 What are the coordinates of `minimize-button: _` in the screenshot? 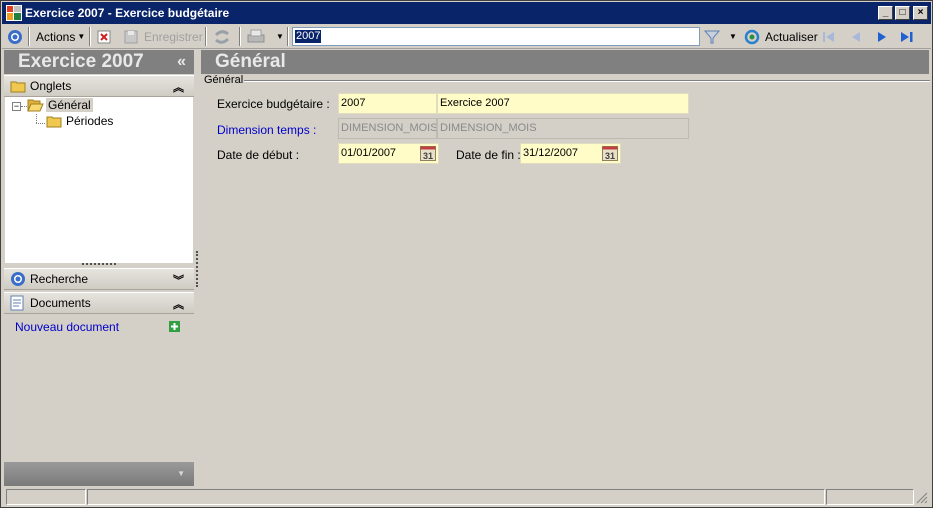 It's located at (885, 13).